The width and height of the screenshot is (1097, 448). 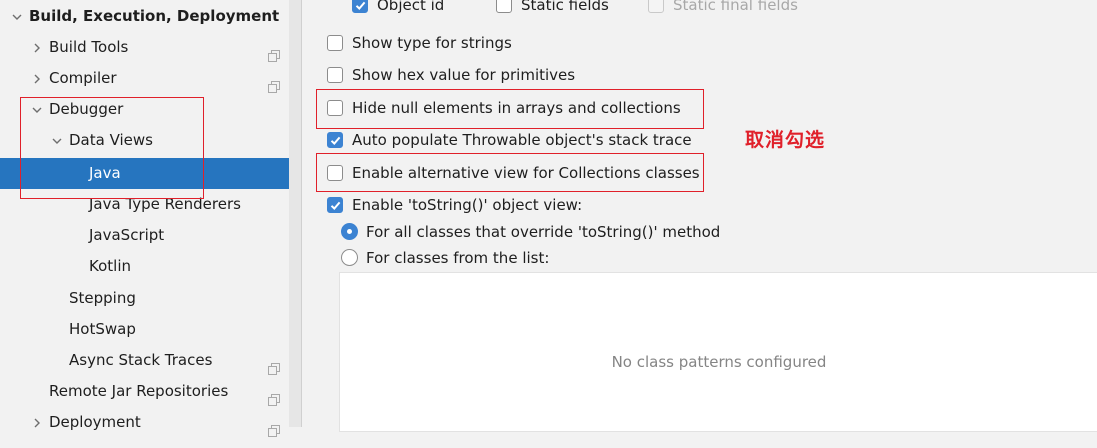 I want to click on sidebar-scrollbar, so click(x=295, y=213).